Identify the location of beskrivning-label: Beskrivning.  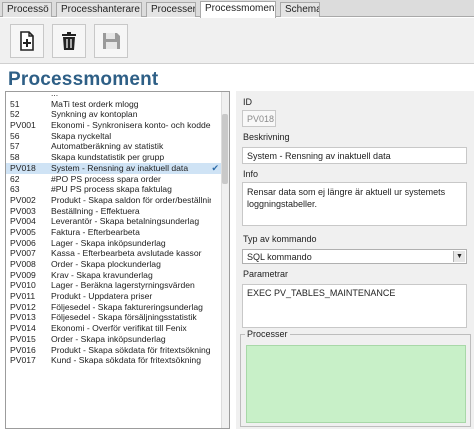
(266, 137).